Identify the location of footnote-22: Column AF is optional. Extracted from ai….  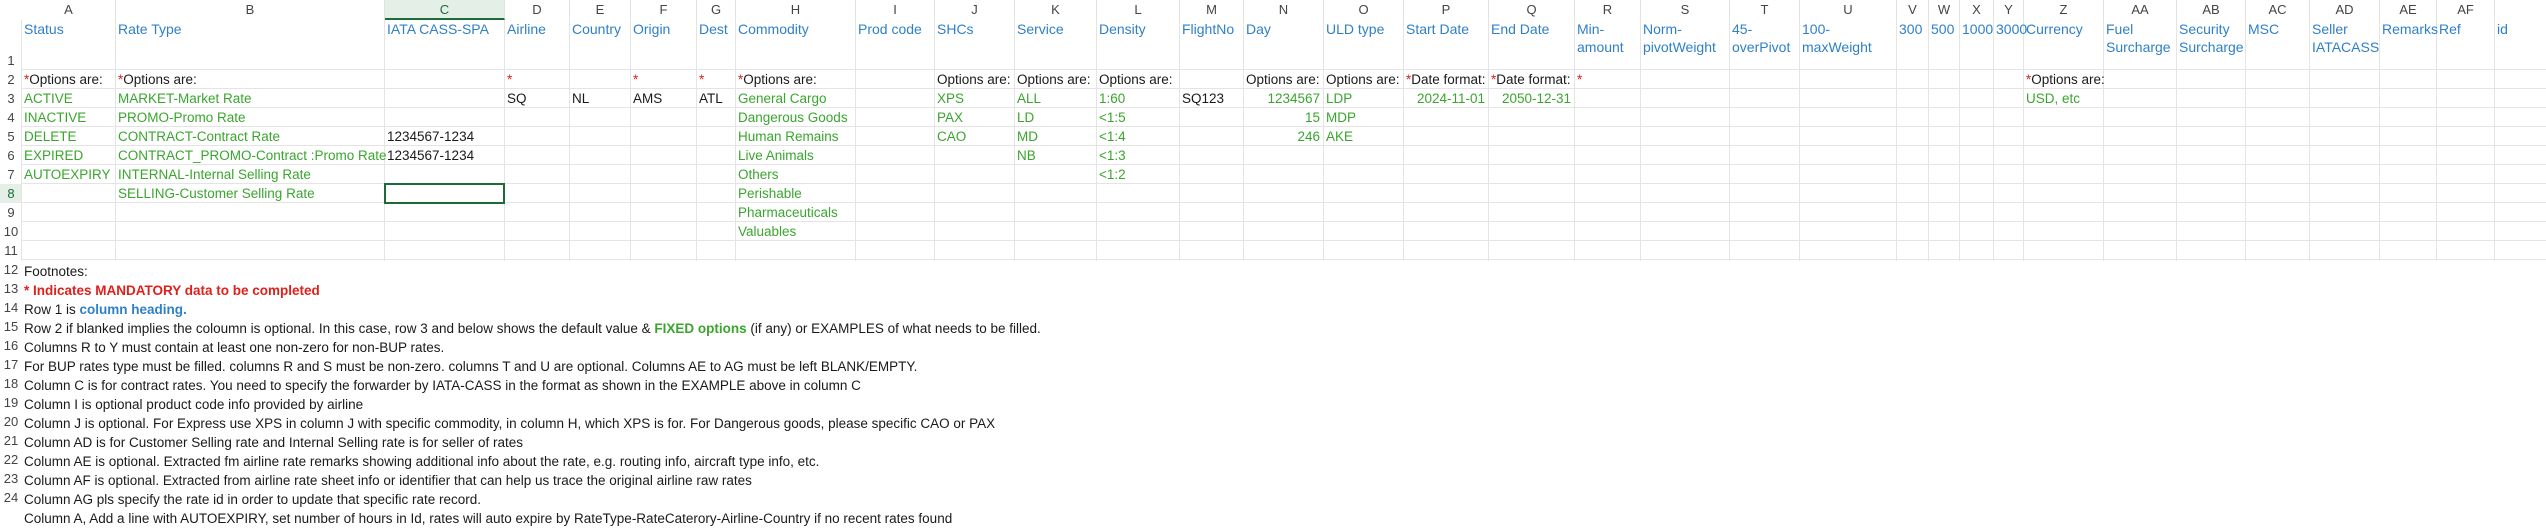
(388, 480).